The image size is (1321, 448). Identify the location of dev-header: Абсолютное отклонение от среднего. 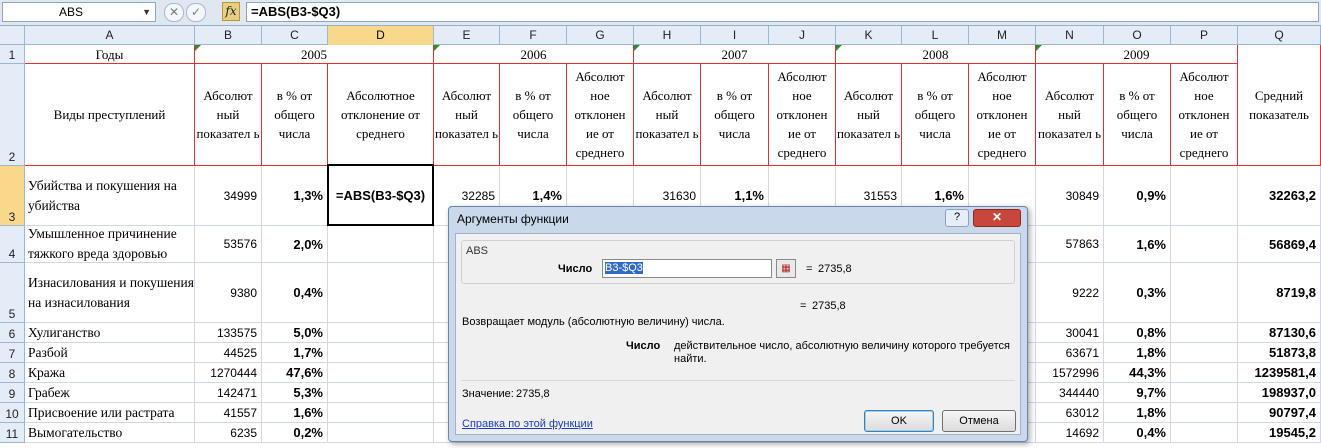
(381, 115).